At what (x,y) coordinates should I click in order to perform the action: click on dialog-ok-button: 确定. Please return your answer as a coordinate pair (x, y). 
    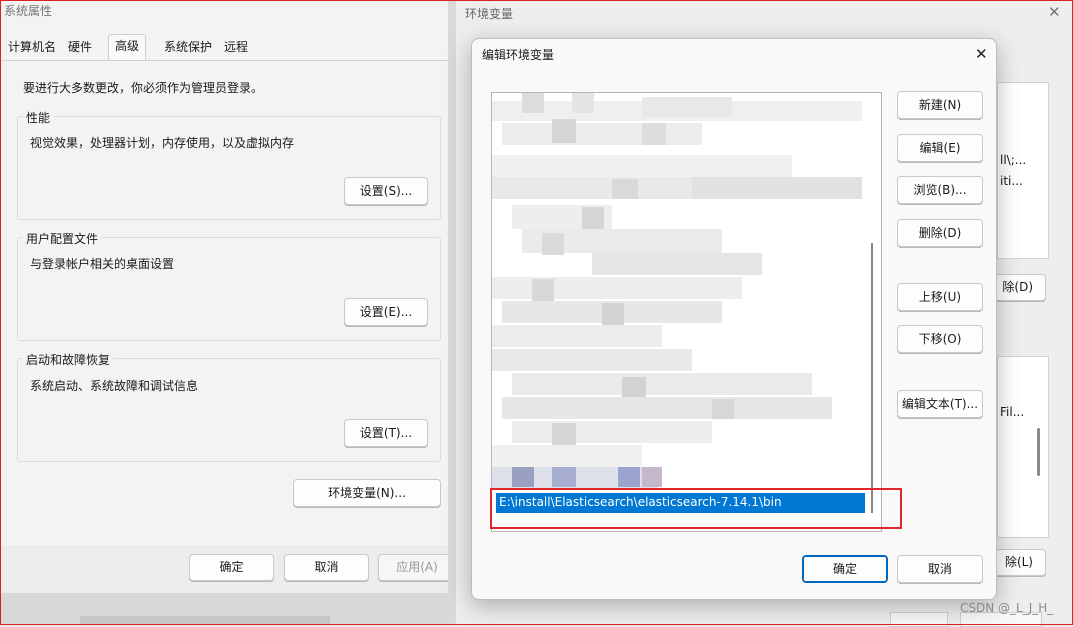
    Looking at the image, I should click on (845, 569).